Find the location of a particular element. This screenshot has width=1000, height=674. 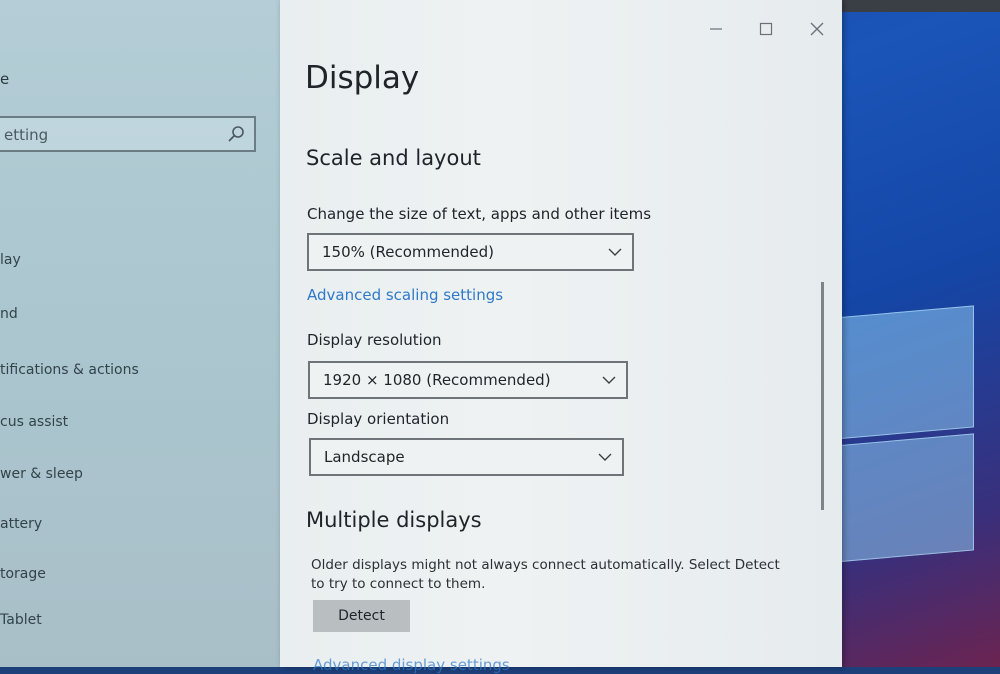

sidebar-item: nd is located at coordinates (9, 314).